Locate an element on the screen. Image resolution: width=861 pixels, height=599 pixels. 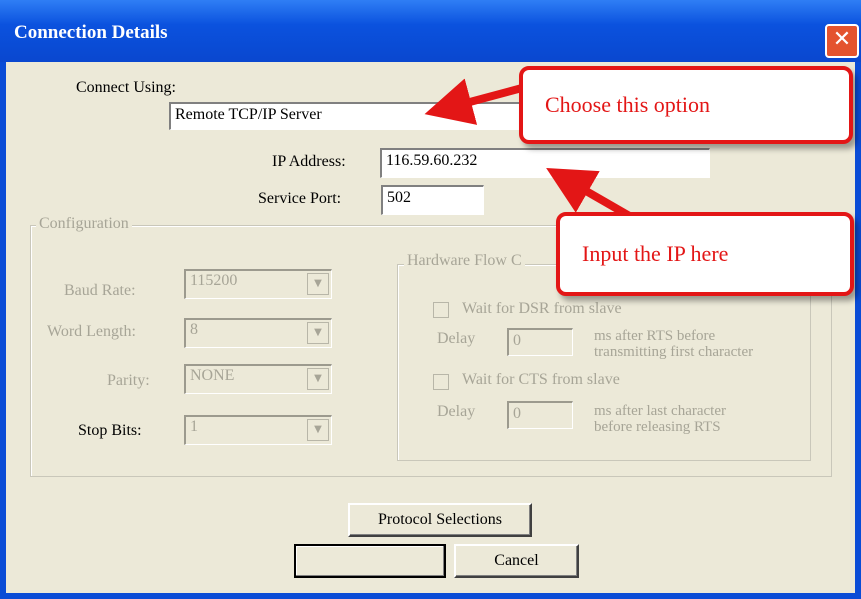
word-length-label: Word Length: is located at coordinates (91, 331).